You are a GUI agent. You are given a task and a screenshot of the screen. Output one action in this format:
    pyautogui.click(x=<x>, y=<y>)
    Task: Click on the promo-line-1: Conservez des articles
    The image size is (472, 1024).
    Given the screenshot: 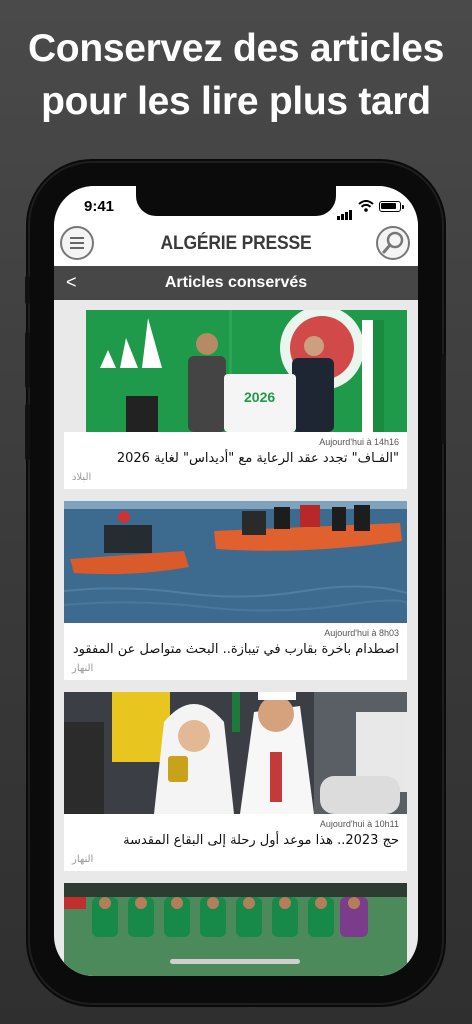 What is the action you would take?
    pyautogui.click(x=236, y=48)
    